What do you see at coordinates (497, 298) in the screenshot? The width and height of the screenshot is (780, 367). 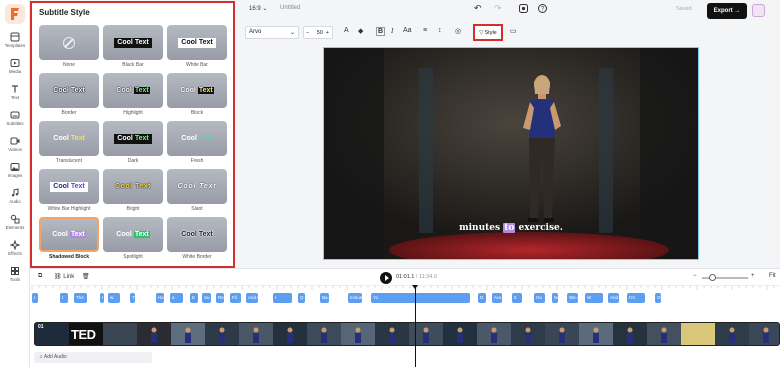 I see `subtitle-chip: Ara` at bounding box center [497, 298].